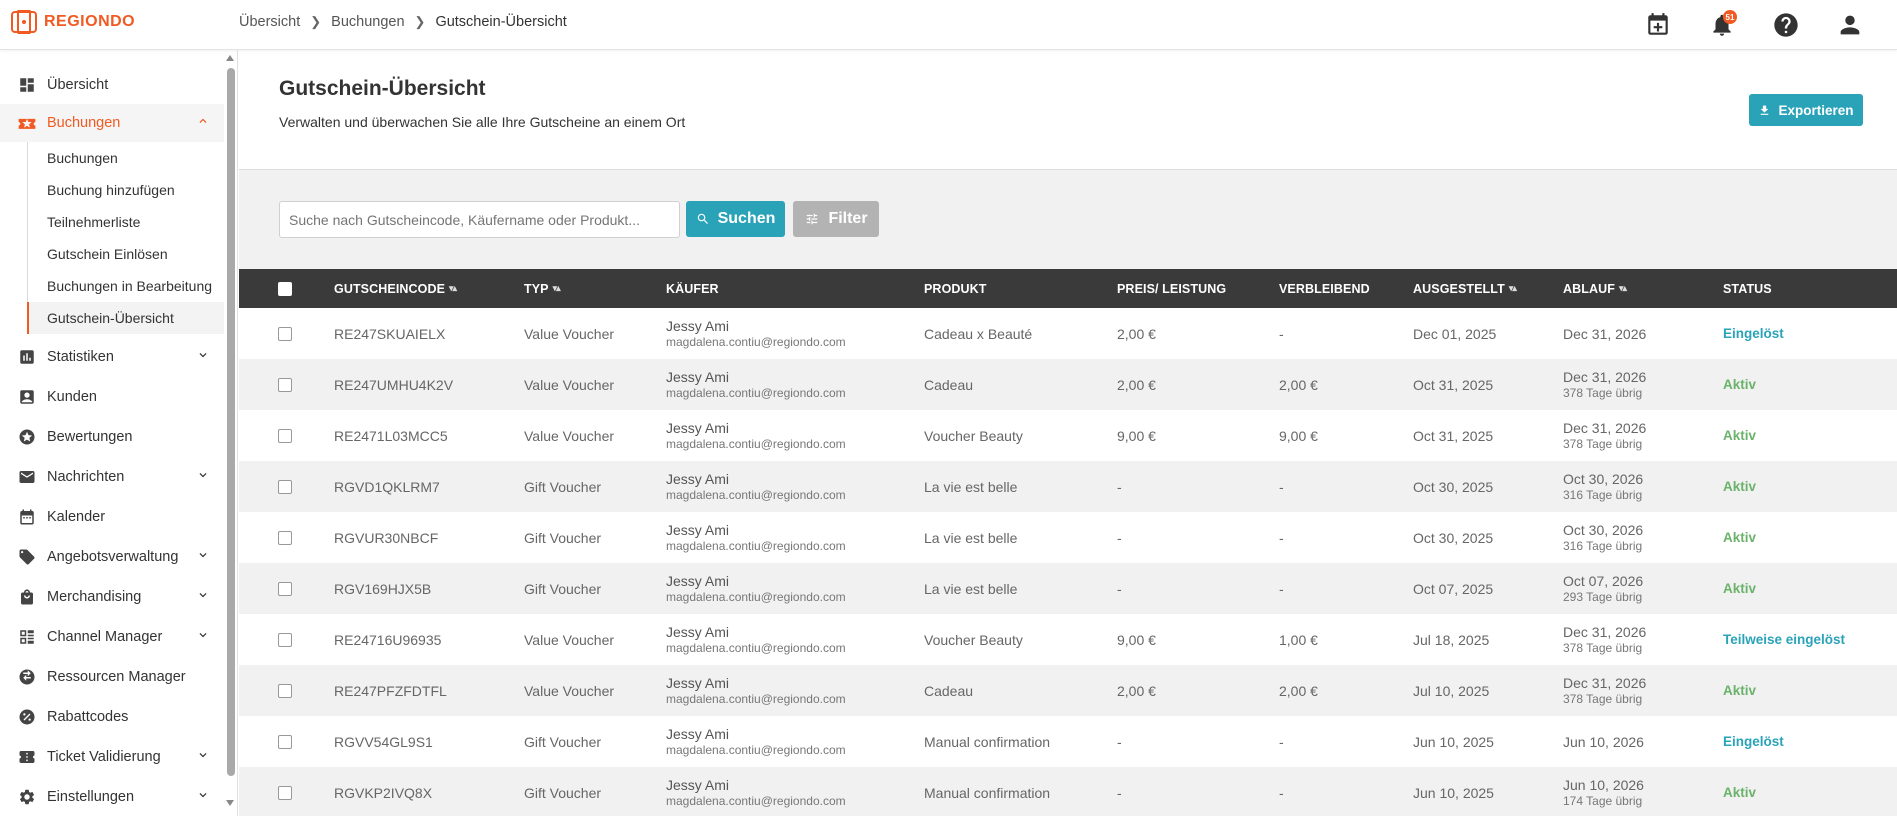 The width and height of the screenshot is (1897, 816). Describe the element at coordinates (390, 691) in the screenshot. I see `cell-code-text: RE247PFZFDTFL` at that location.